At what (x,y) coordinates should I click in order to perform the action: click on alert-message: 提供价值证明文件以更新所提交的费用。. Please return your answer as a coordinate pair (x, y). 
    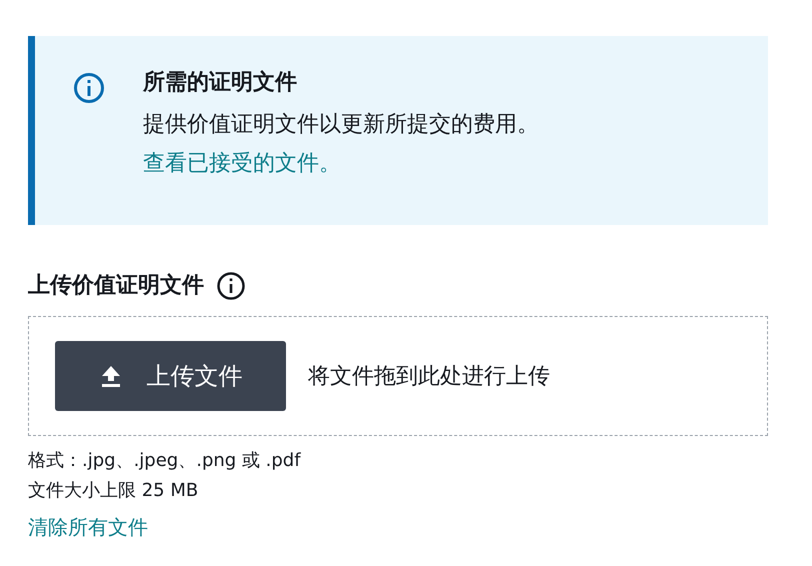
    Looking at the image, I should click on (341, 125).